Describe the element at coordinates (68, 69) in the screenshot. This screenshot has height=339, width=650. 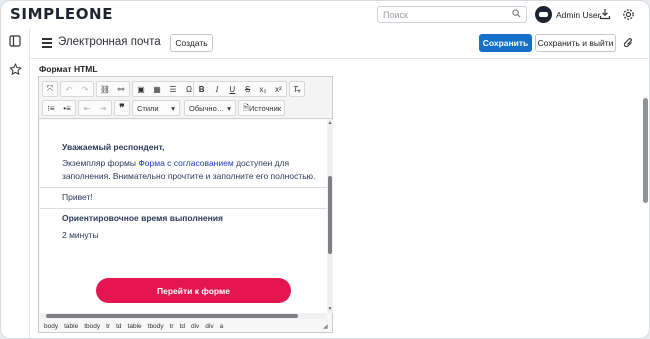
I see `field-label: Формат HTML` at that location.